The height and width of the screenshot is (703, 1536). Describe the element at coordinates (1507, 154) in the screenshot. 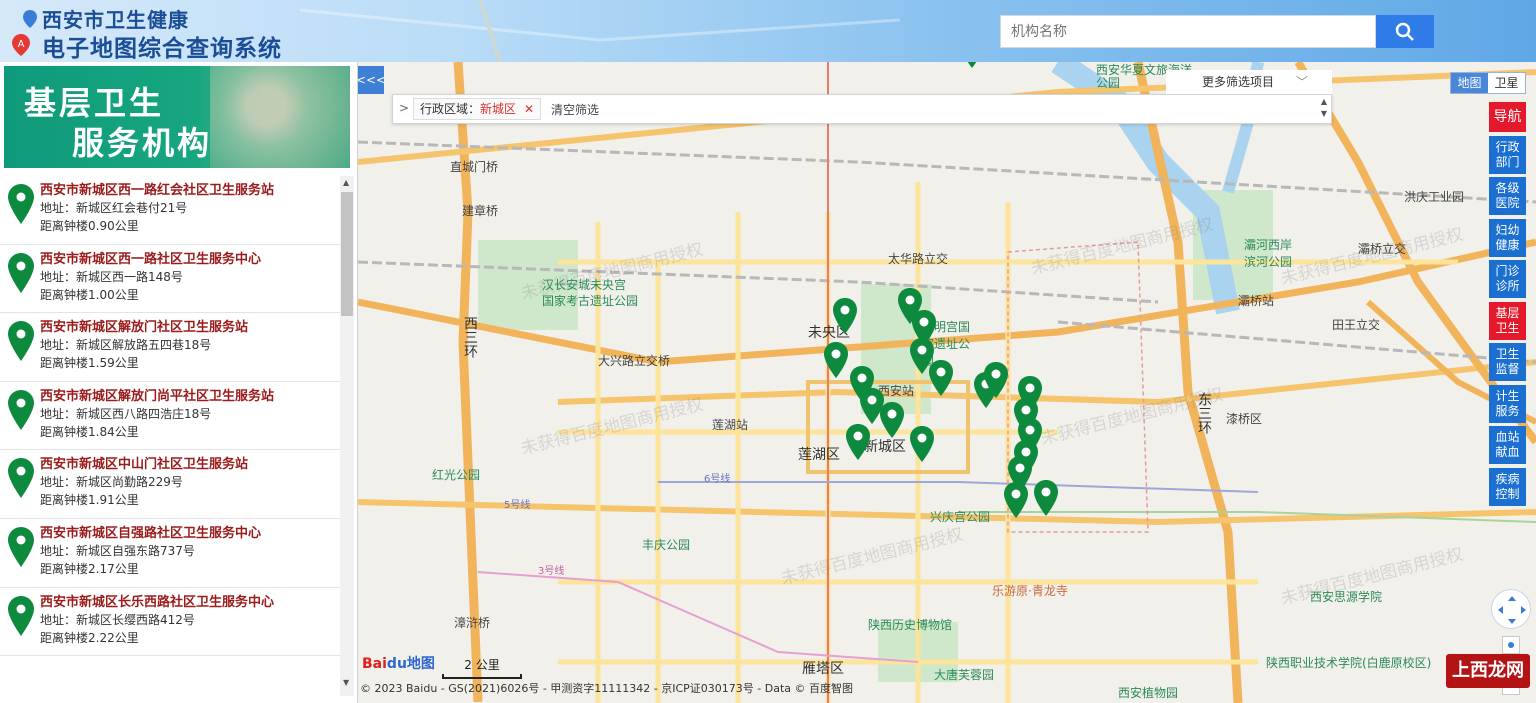

I see `category-admin: 行政部门` at that location.